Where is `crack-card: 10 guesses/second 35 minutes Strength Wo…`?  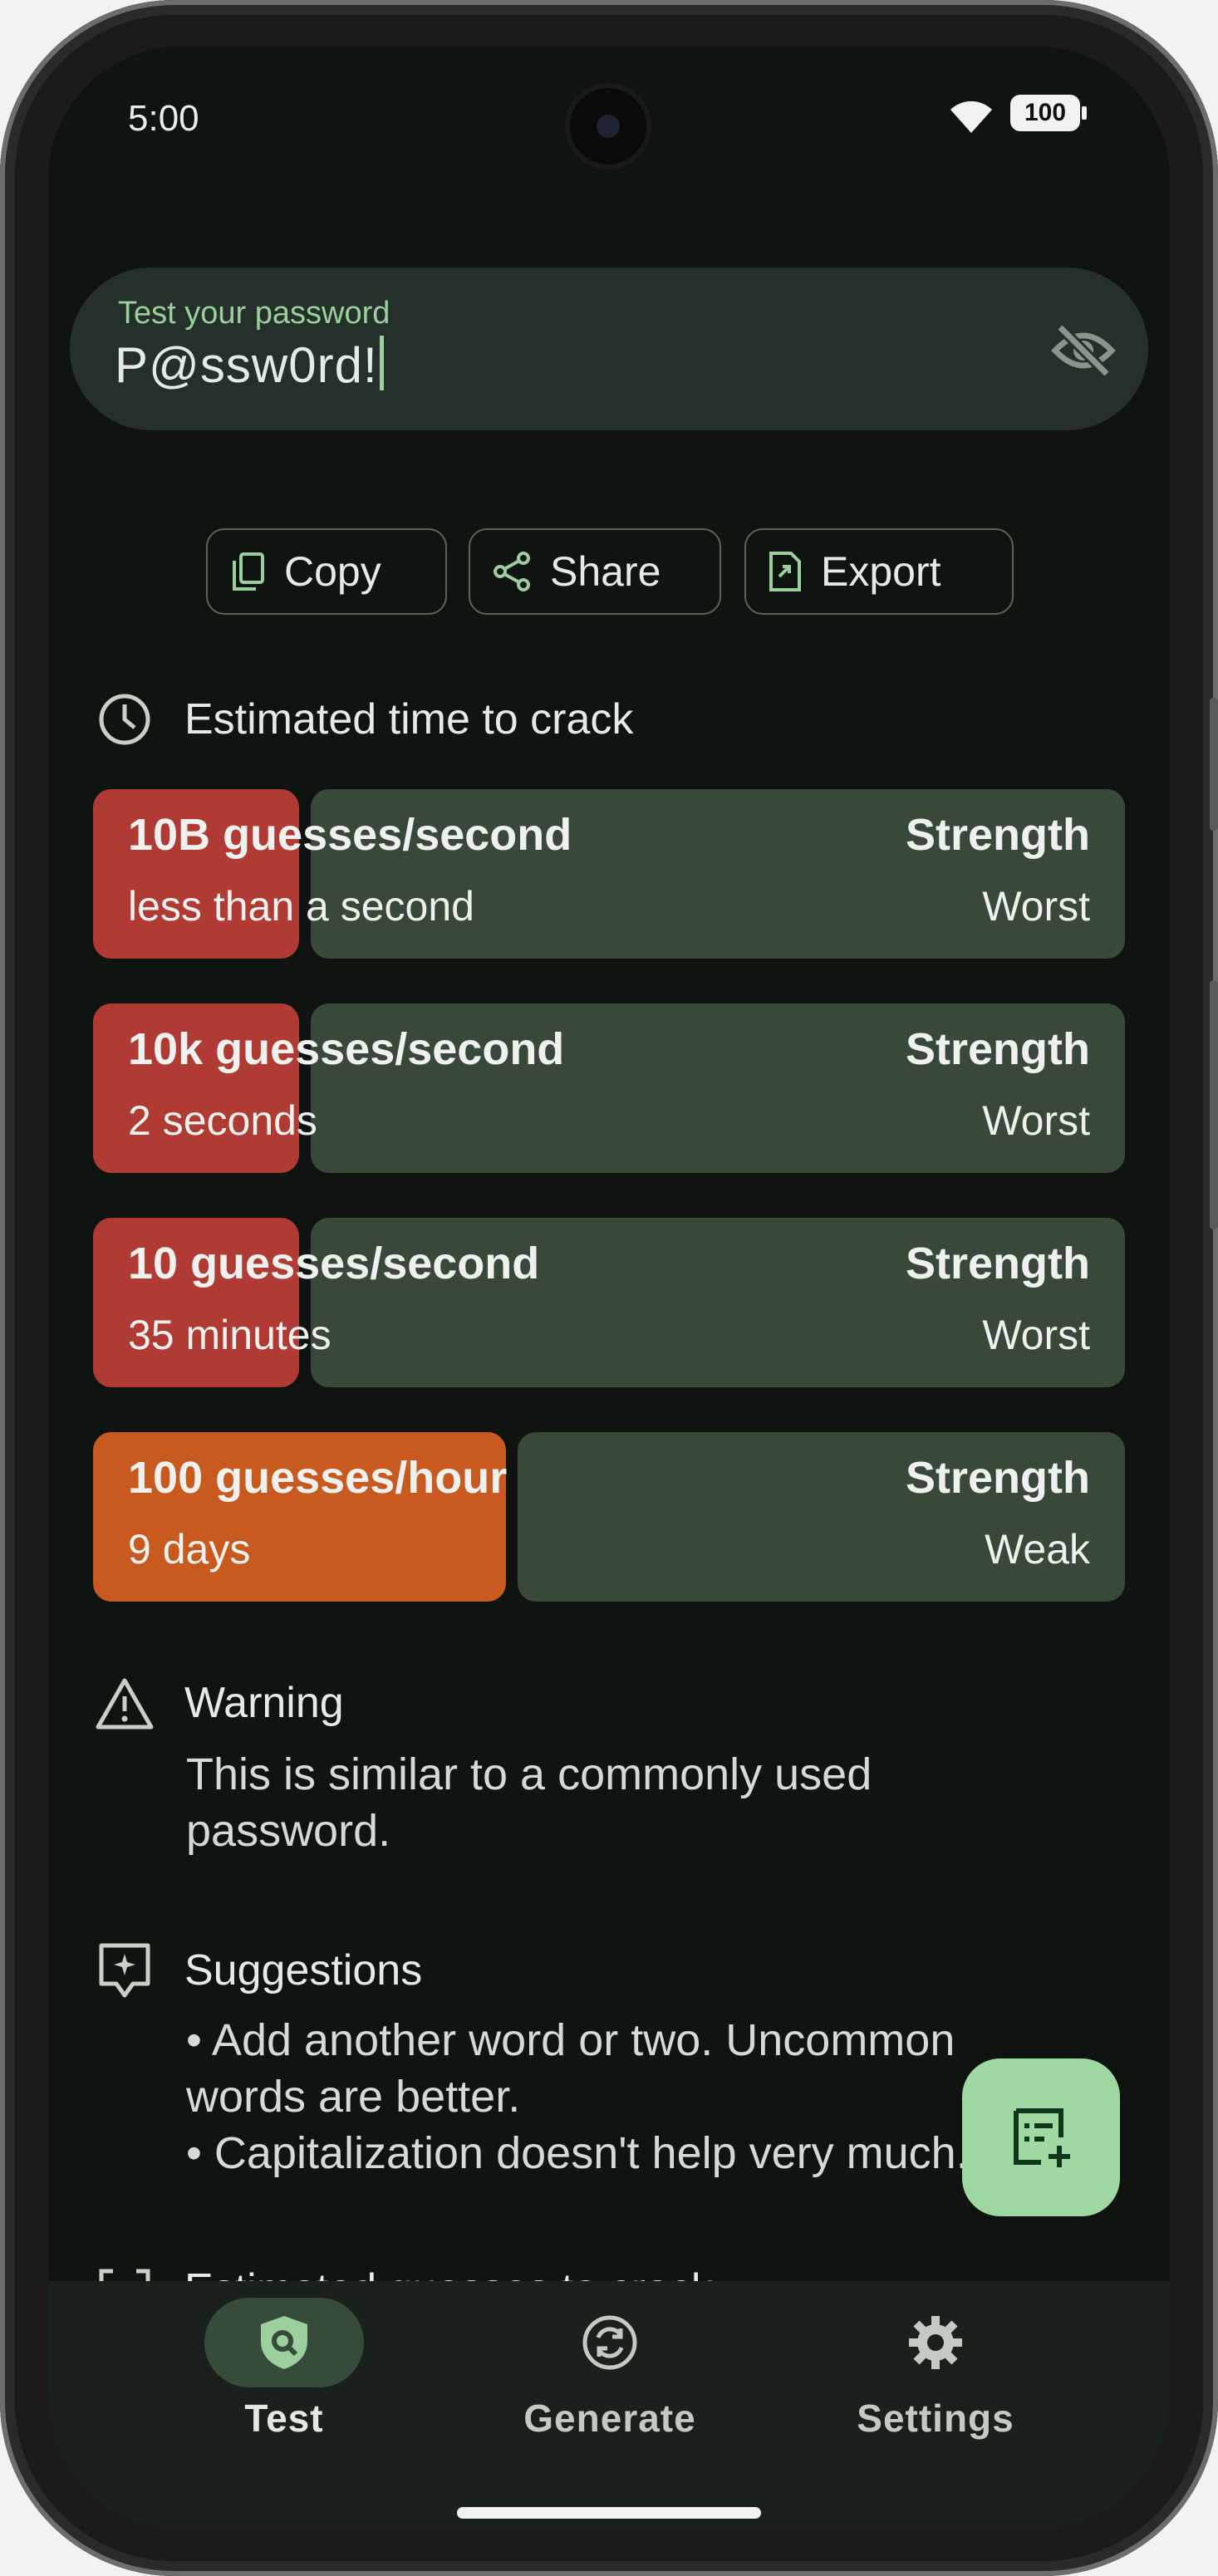
crack-card: 10 guesses/second 35 minutes Strength Wo… is located at coordinates (609, 1302).